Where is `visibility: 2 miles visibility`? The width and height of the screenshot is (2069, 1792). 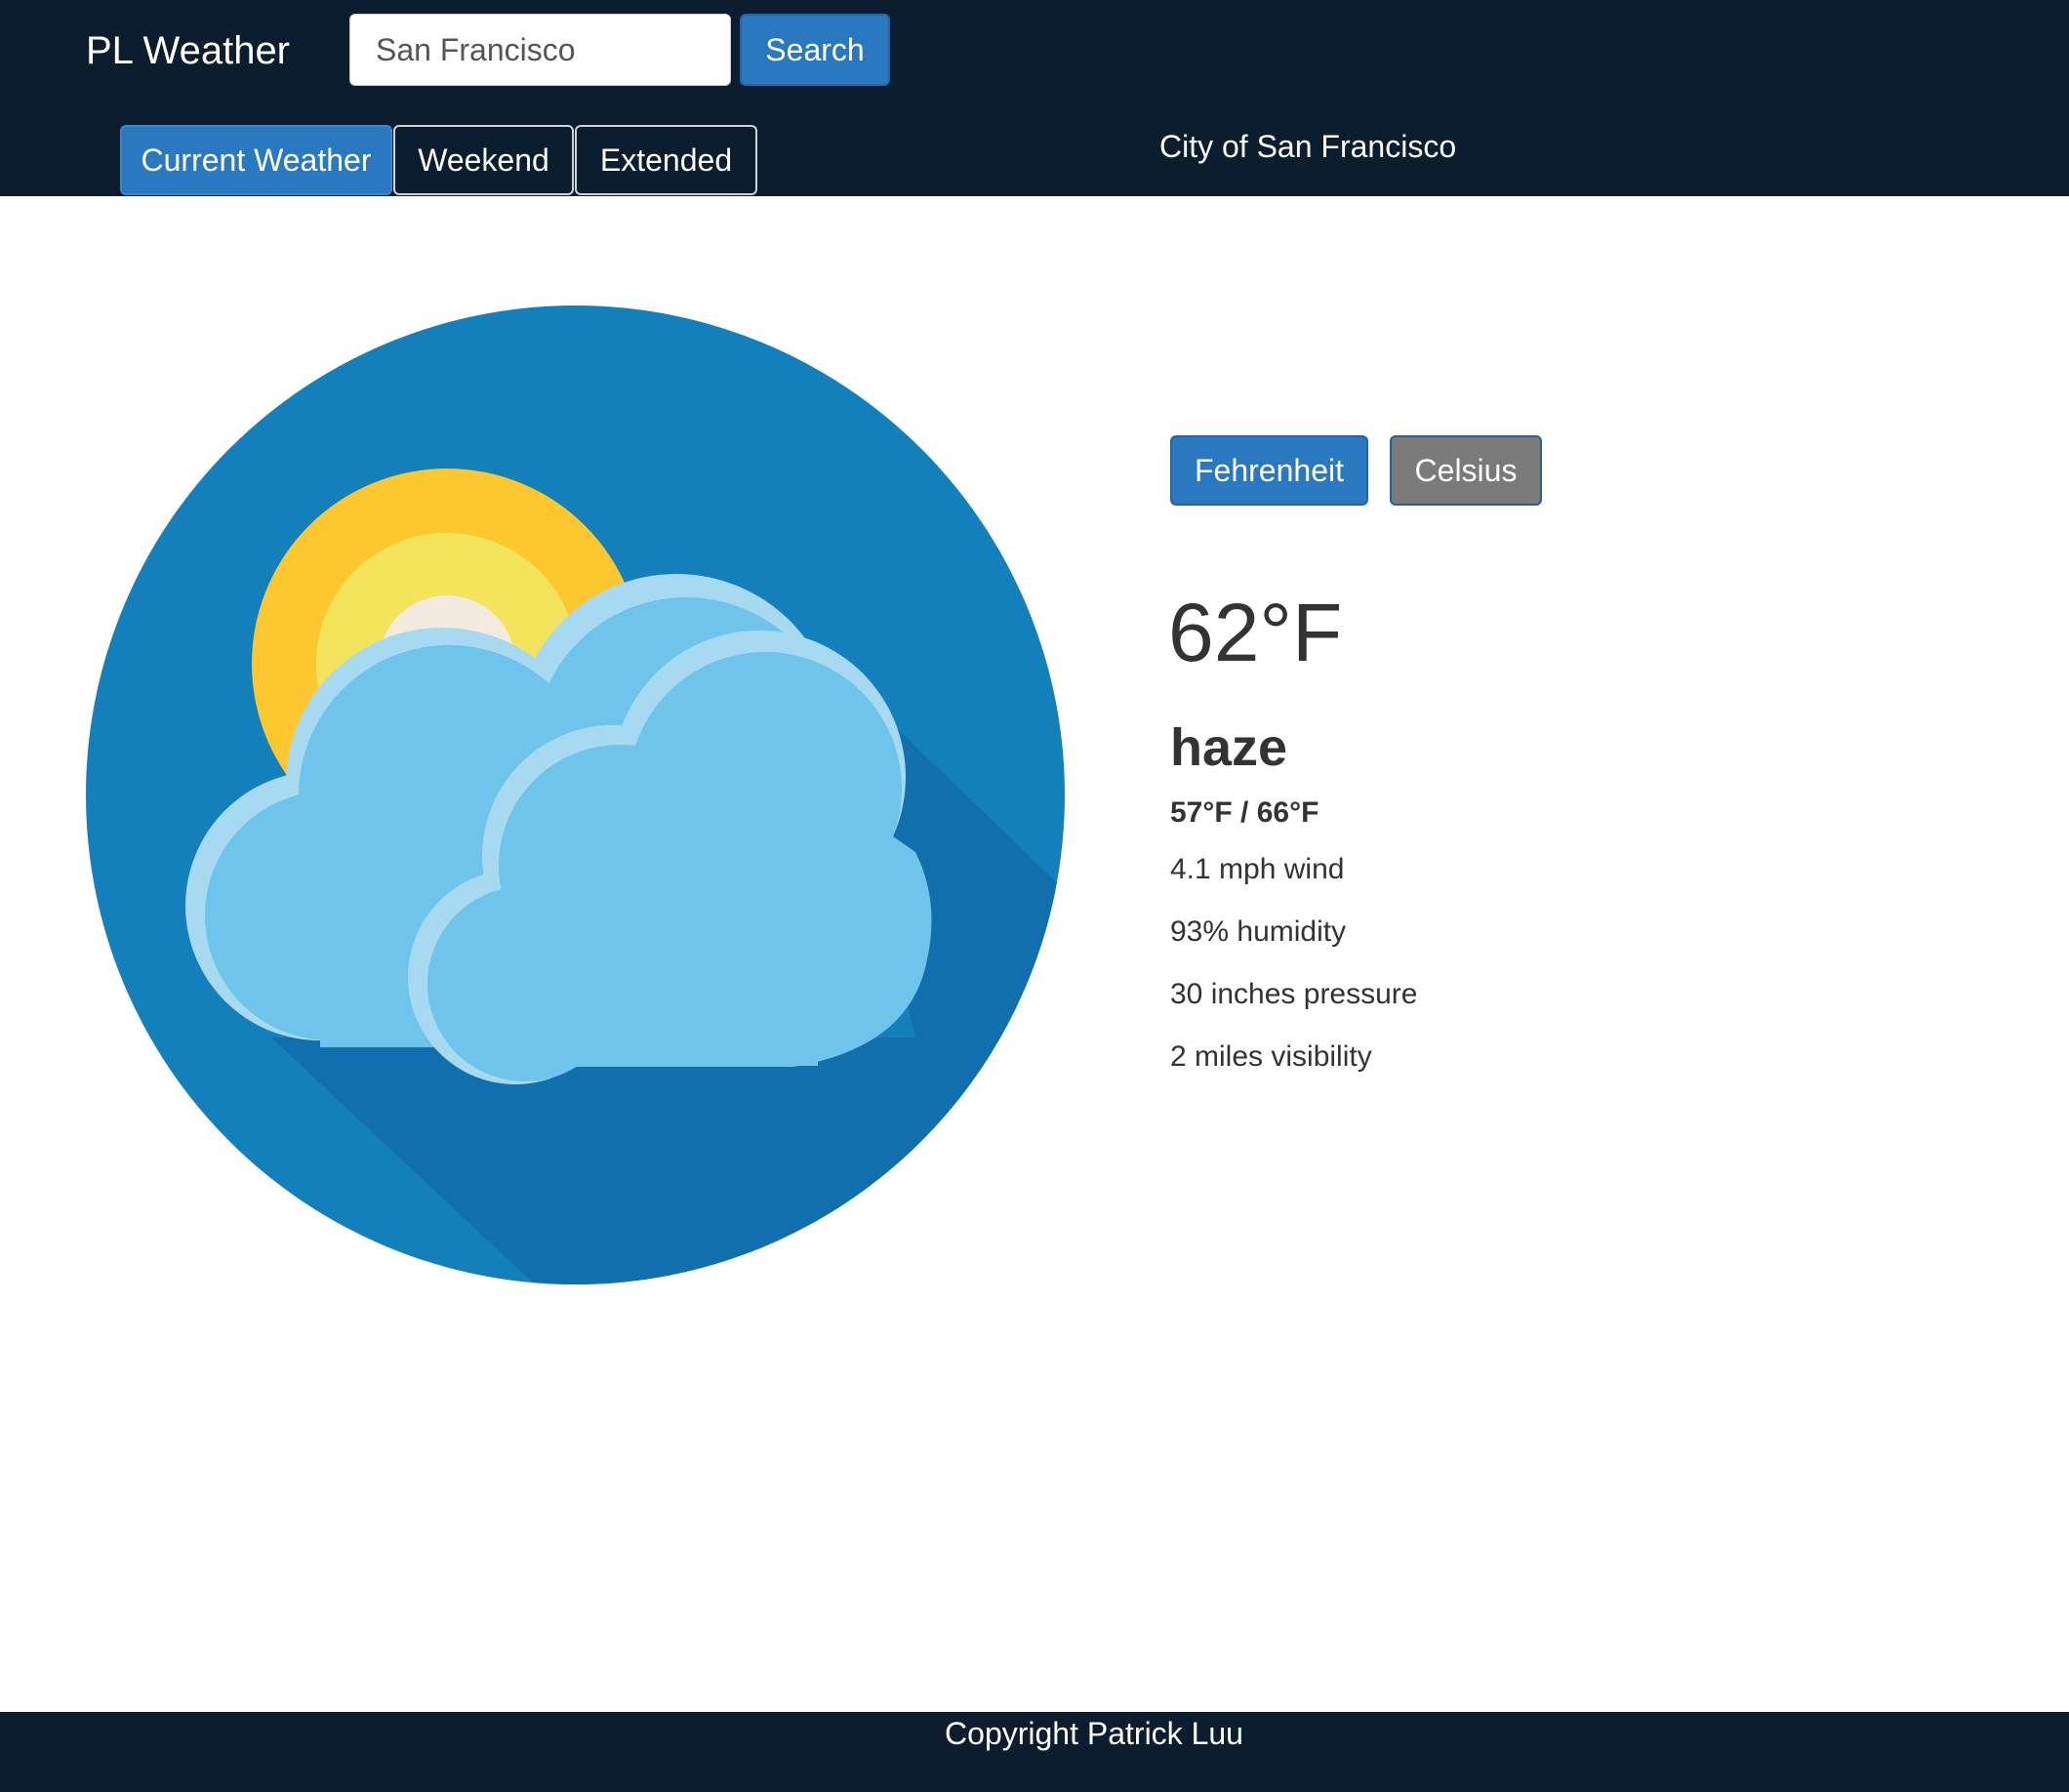 visibility: 2 miles visibility is located at coordinates (1271, 1056).